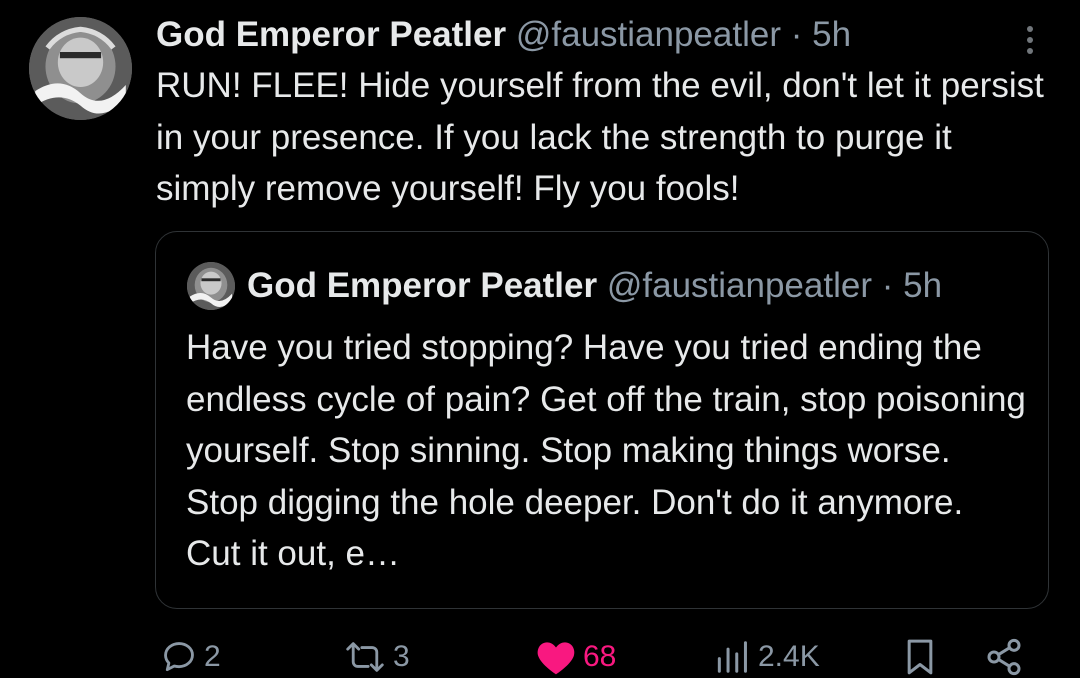 The height and width of the screenshot is (678, 1080). I want to click on repost-button: 3, so click(376, 657).